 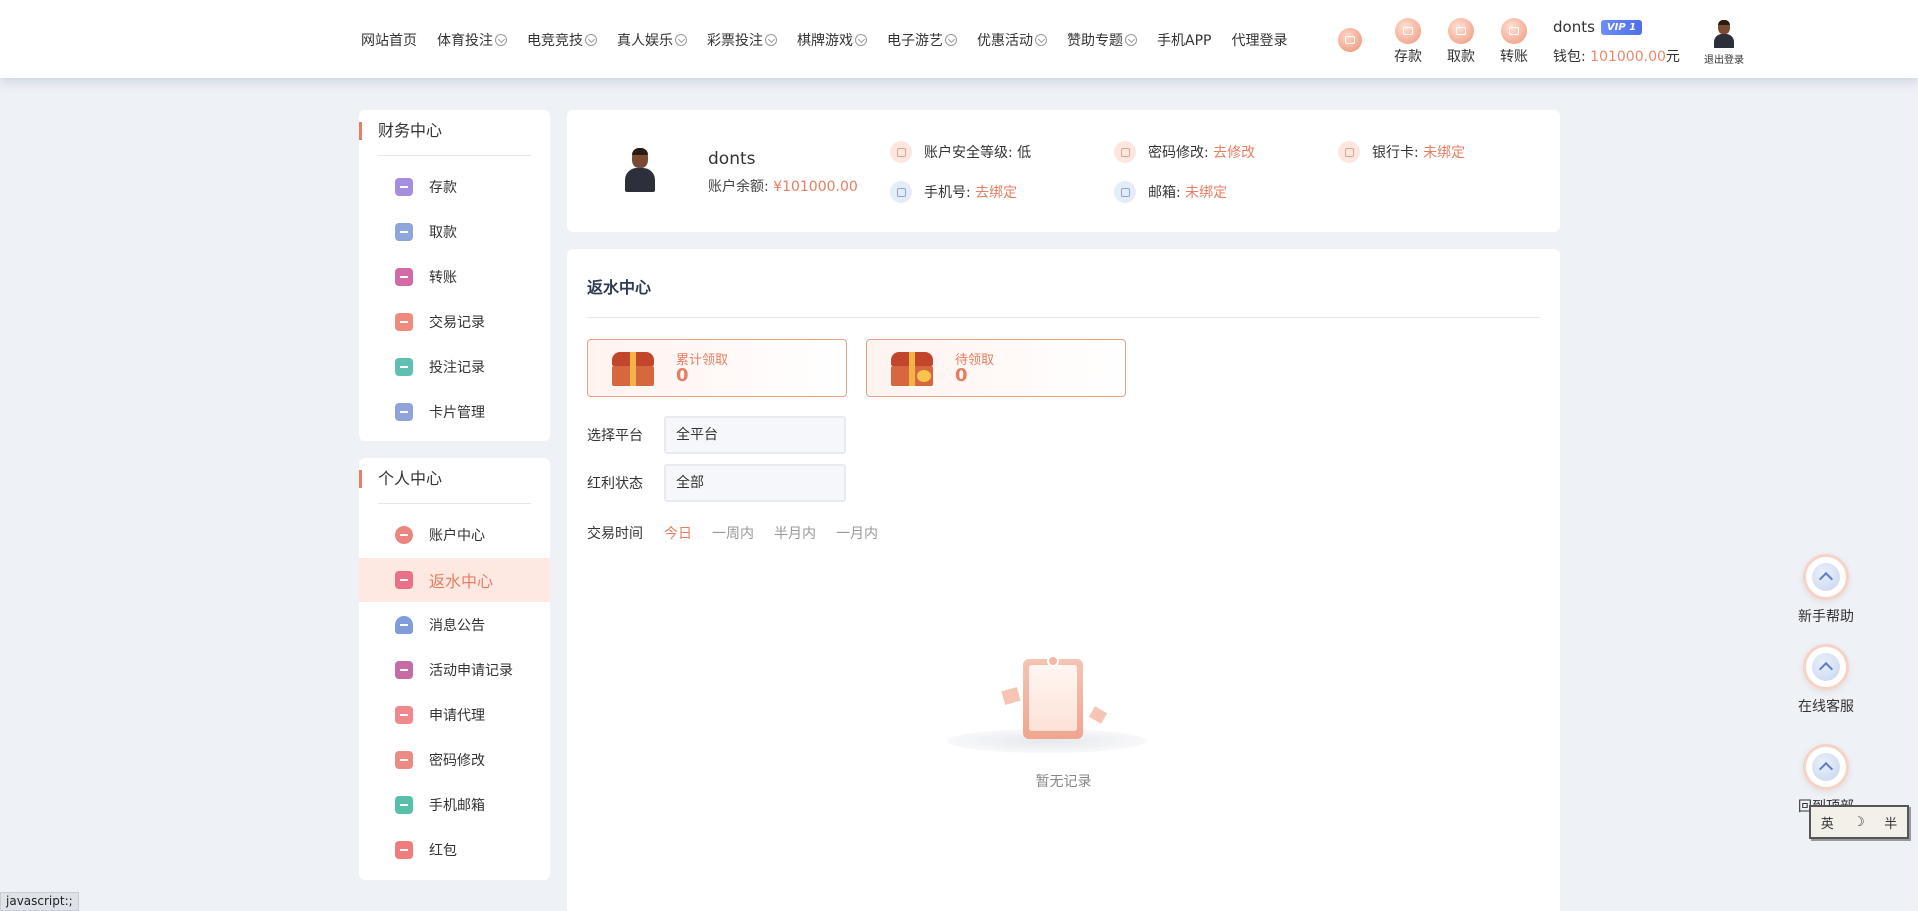 I want to click on heart-icon, so click(x=404, y=535).